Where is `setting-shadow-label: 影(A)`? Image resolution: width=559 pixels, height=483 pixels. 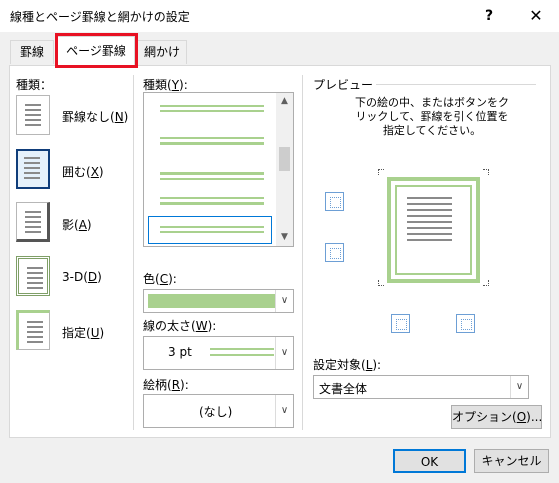 setting-shadow-label: 影(A) is located at coordinates (77, 224).